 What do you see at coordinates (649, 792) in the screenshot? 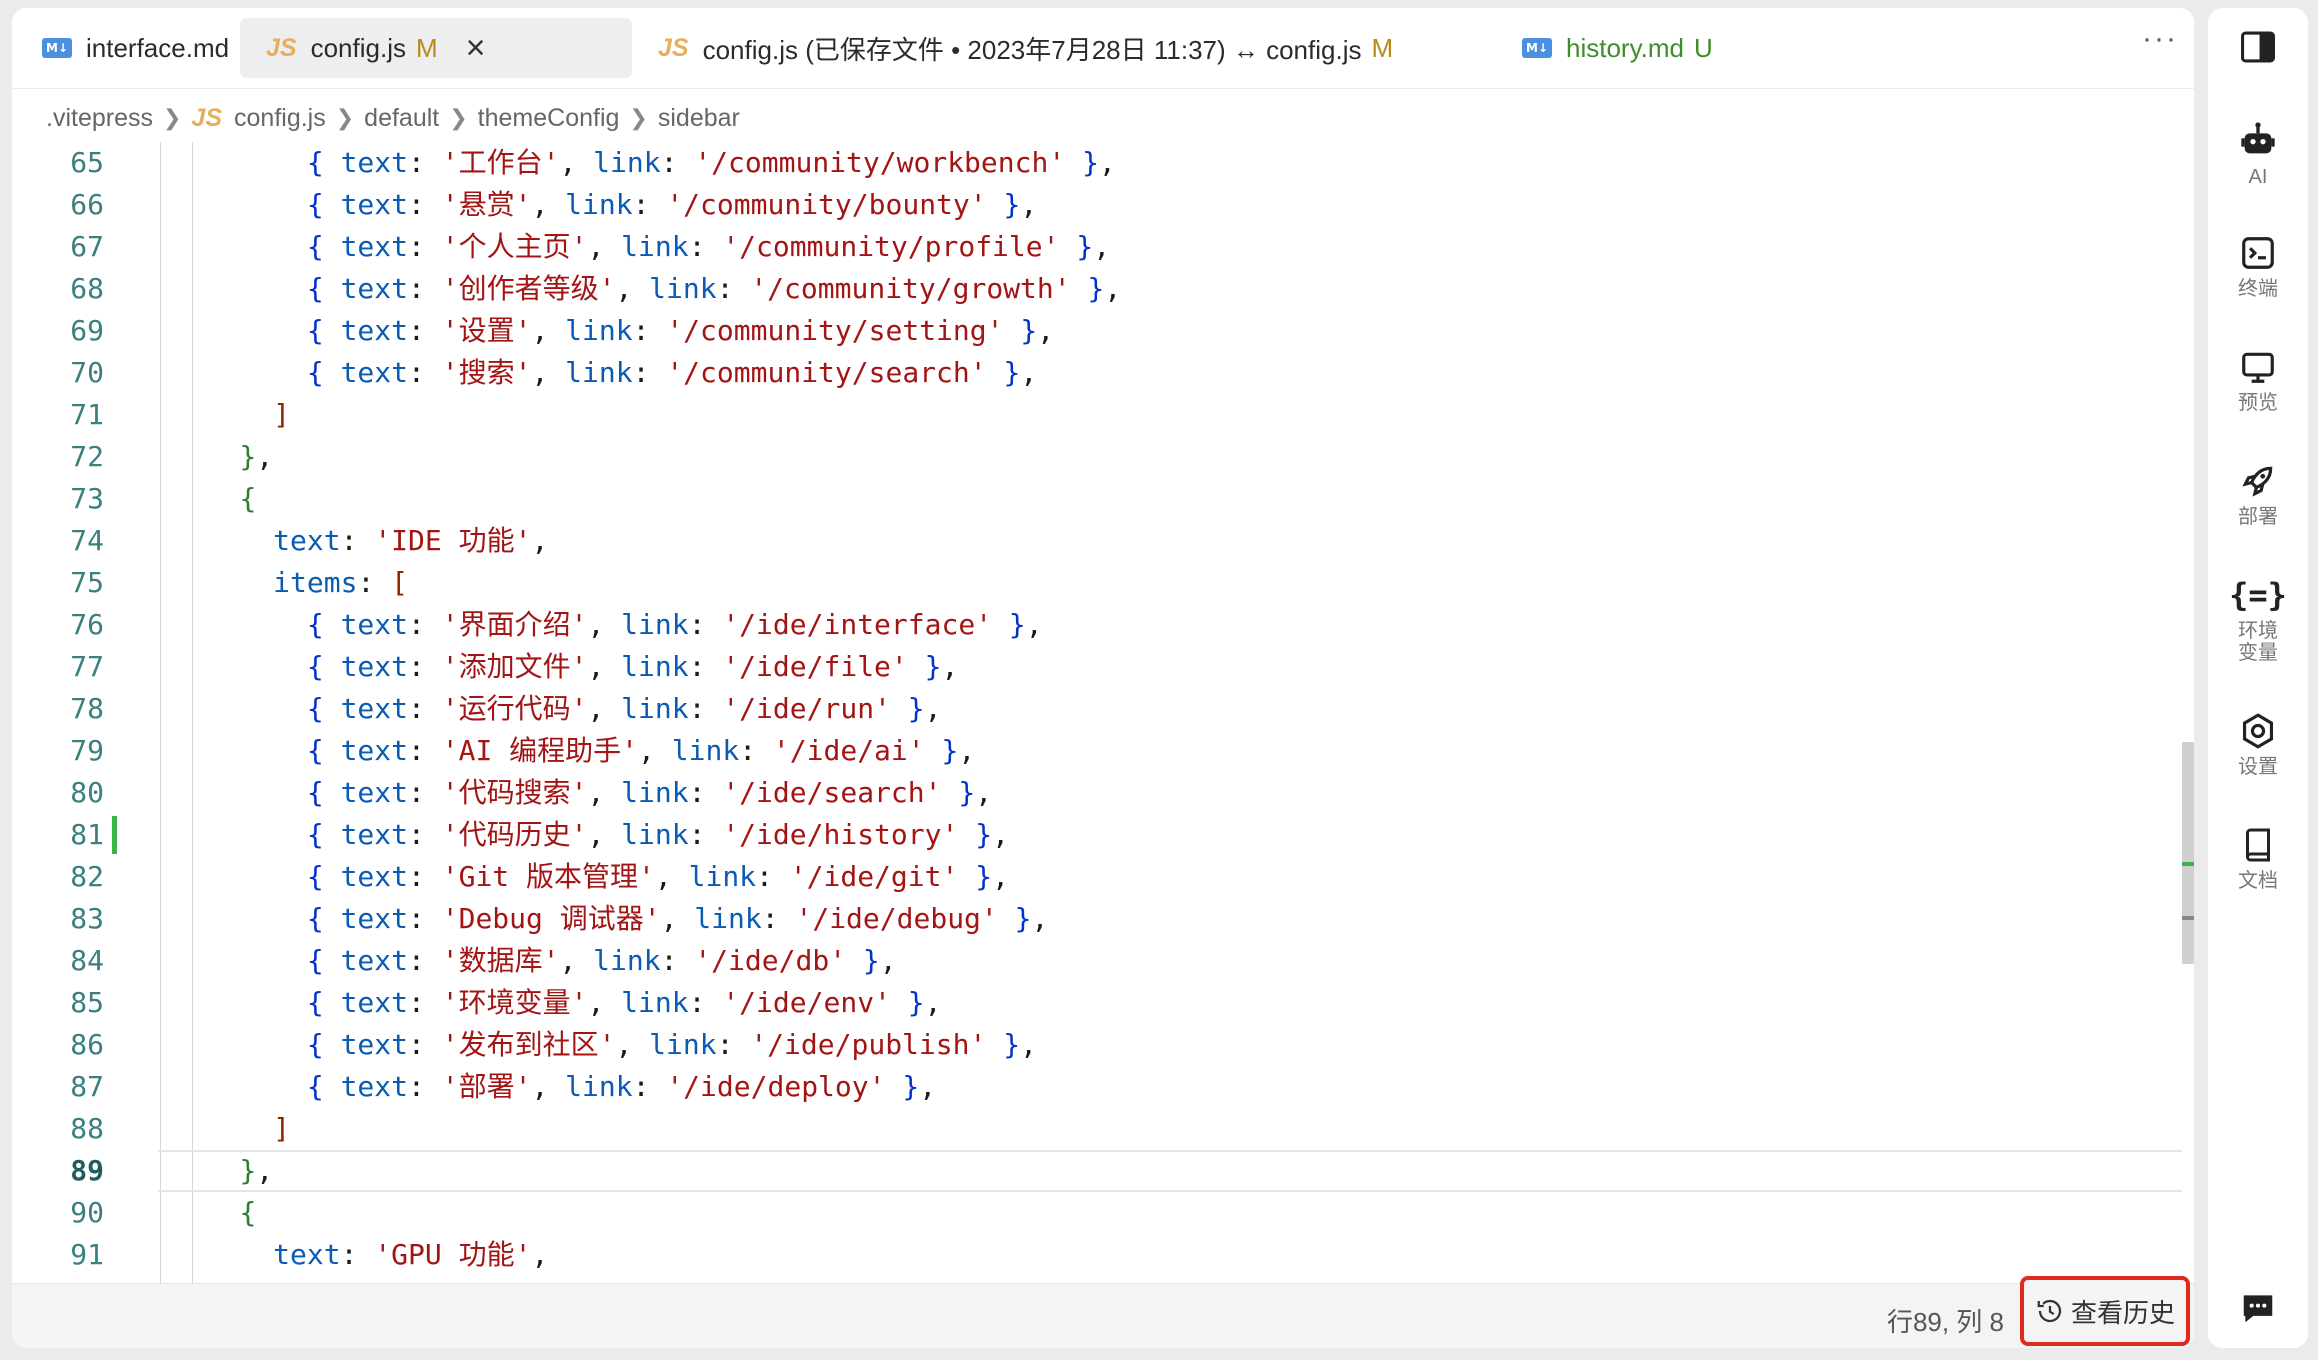
I see `code-text: { text: '代码搜索', link: '/ide/search' },` at bounding box center [649, 792].